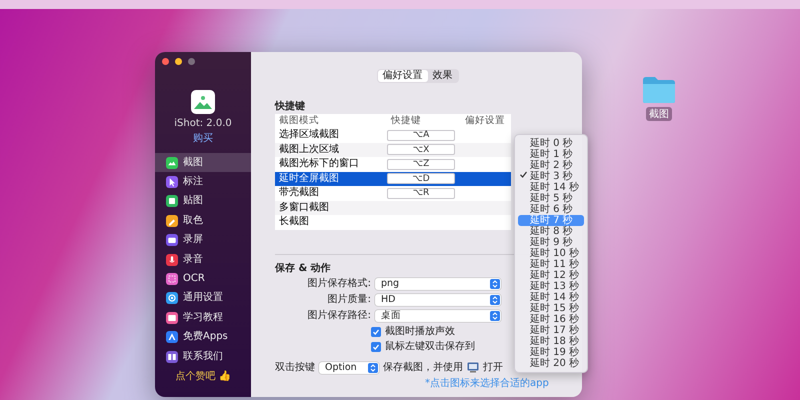  What do you see at coordinates (551, 275) in the screenshot?
I see `menu-item: 延时 12 秒` at bounding box center [551, 275].